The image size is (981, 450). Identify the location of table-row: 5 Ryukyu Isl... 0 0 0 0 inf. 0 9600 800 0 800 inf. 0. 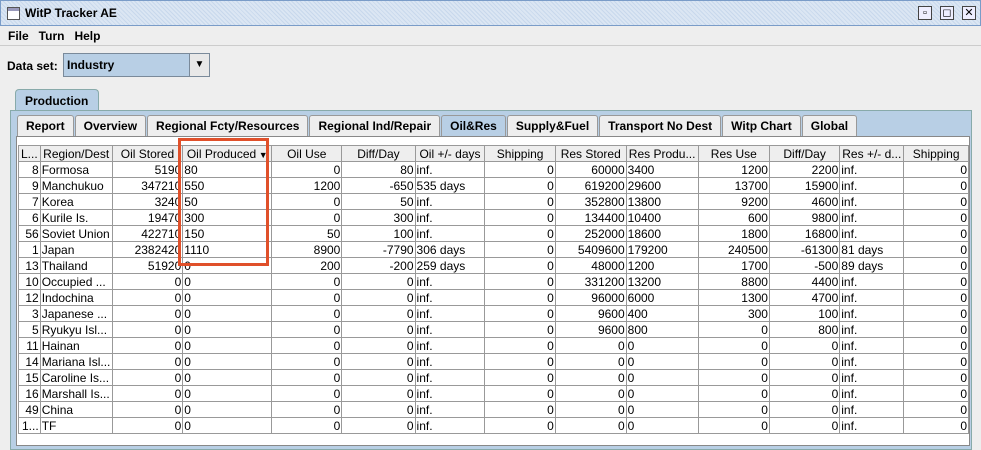
(493, 329).